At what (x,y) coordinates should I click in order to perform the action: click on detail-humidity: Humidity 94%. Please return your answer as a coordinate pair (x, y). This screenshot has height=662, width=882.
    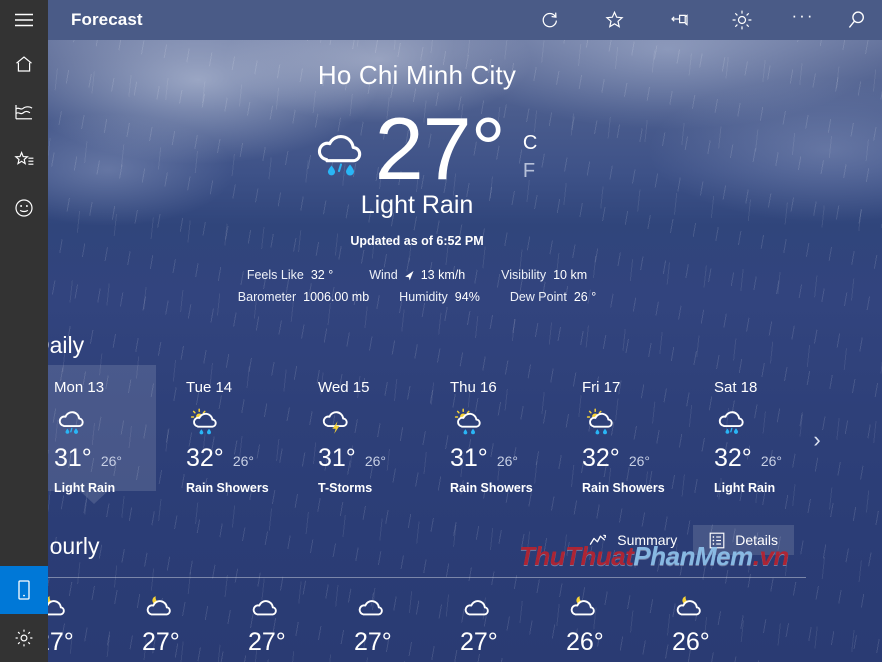
    Looking at the image, I should click on (439, 297).